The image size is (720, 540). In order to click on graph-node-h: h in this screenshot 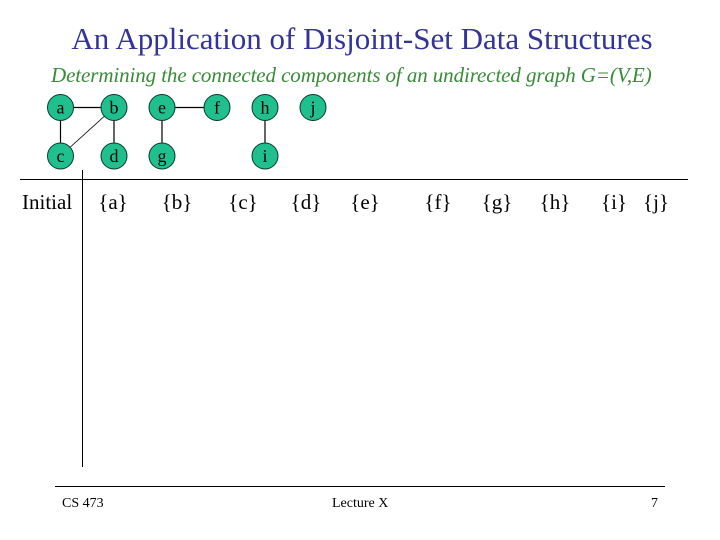, I will do `click(265, 107)`.